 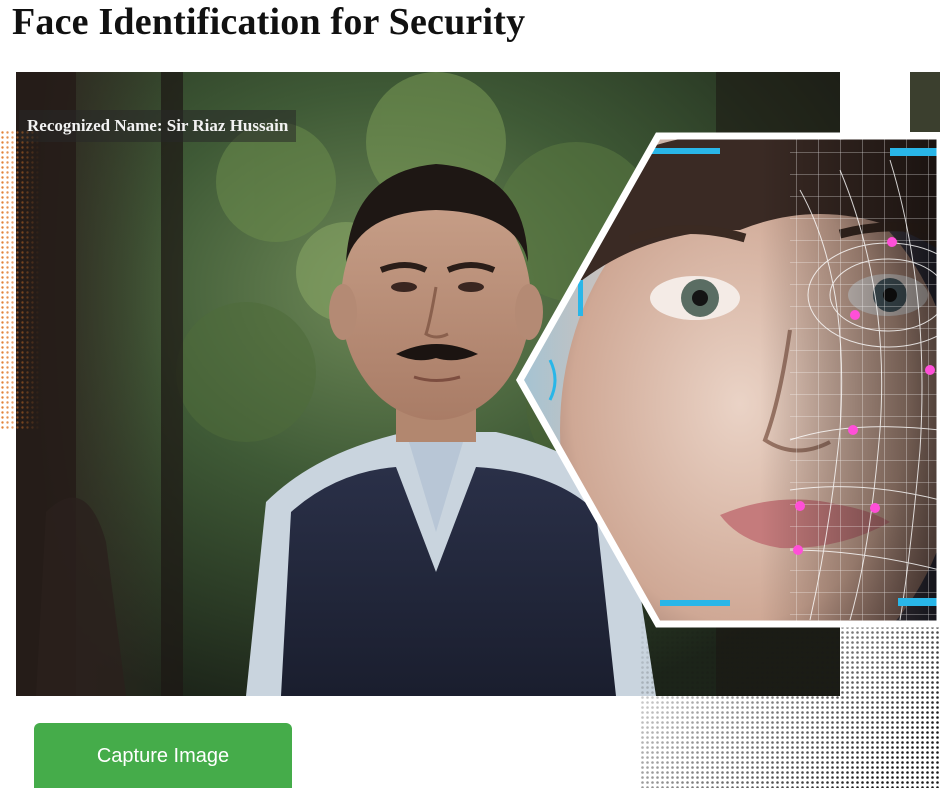 I want to click on halftone-dots-left, so click(x=20, y=280).